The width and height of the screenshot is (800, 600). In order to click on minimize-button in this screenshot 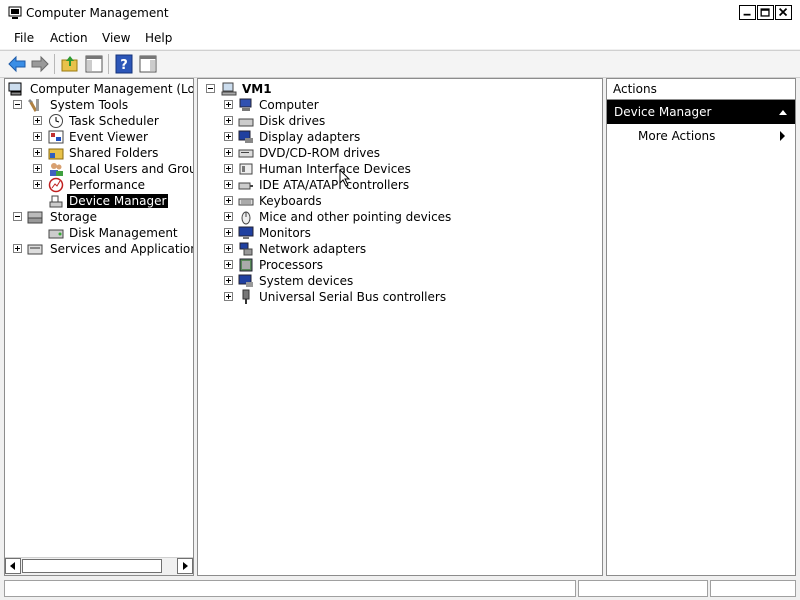, I will do `click(747, 12)`.